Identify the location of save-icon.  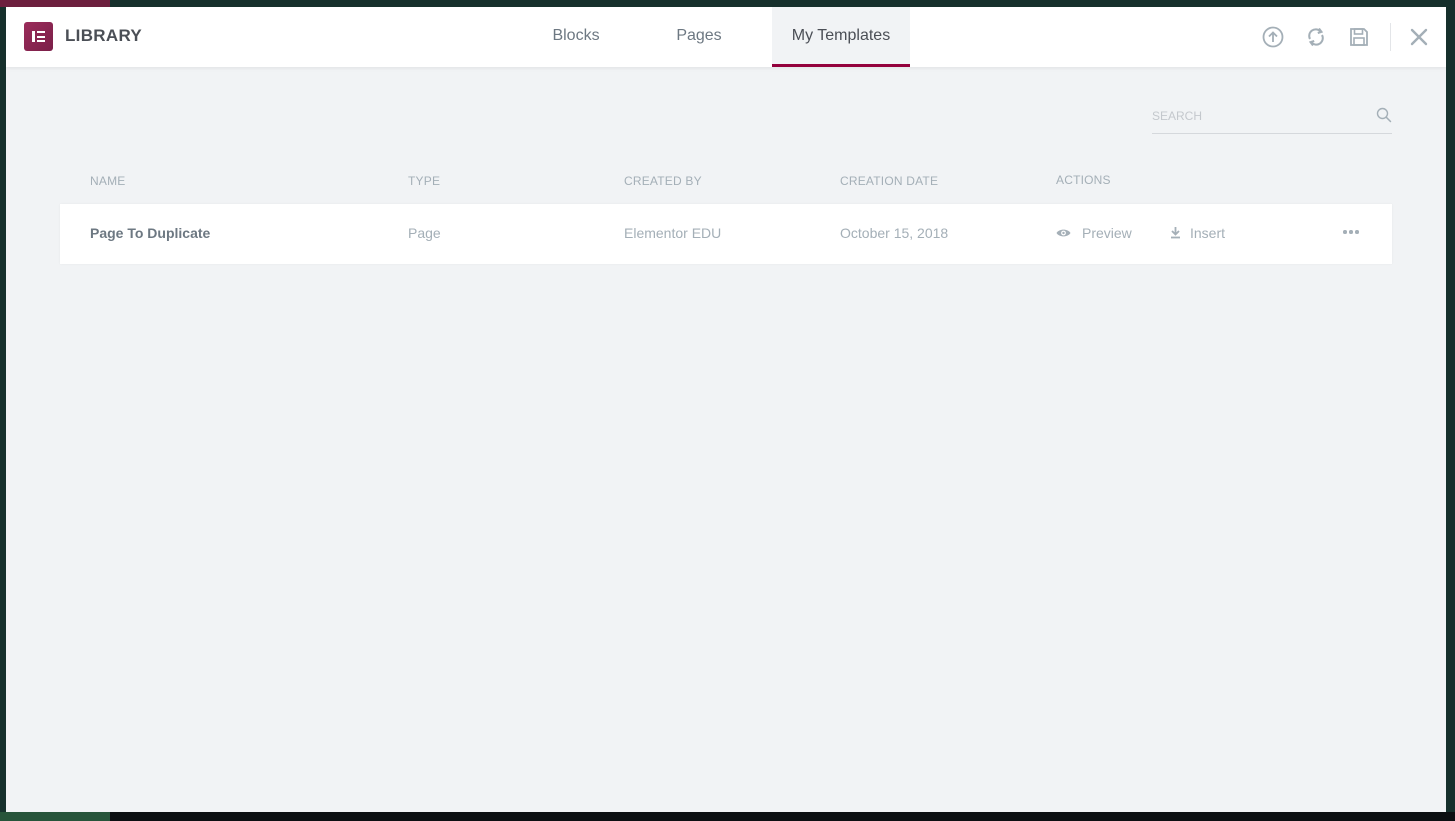
(1359, 37).